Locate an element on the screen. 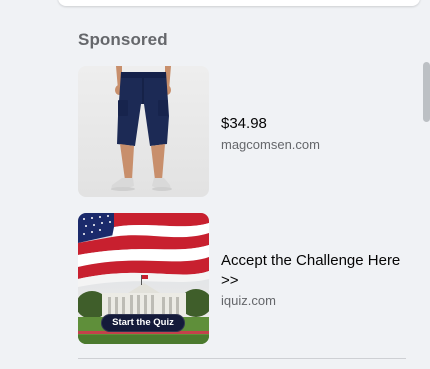 The image size is (430, 369). ad-title: $34.98 is located at coordinates (318, 124).